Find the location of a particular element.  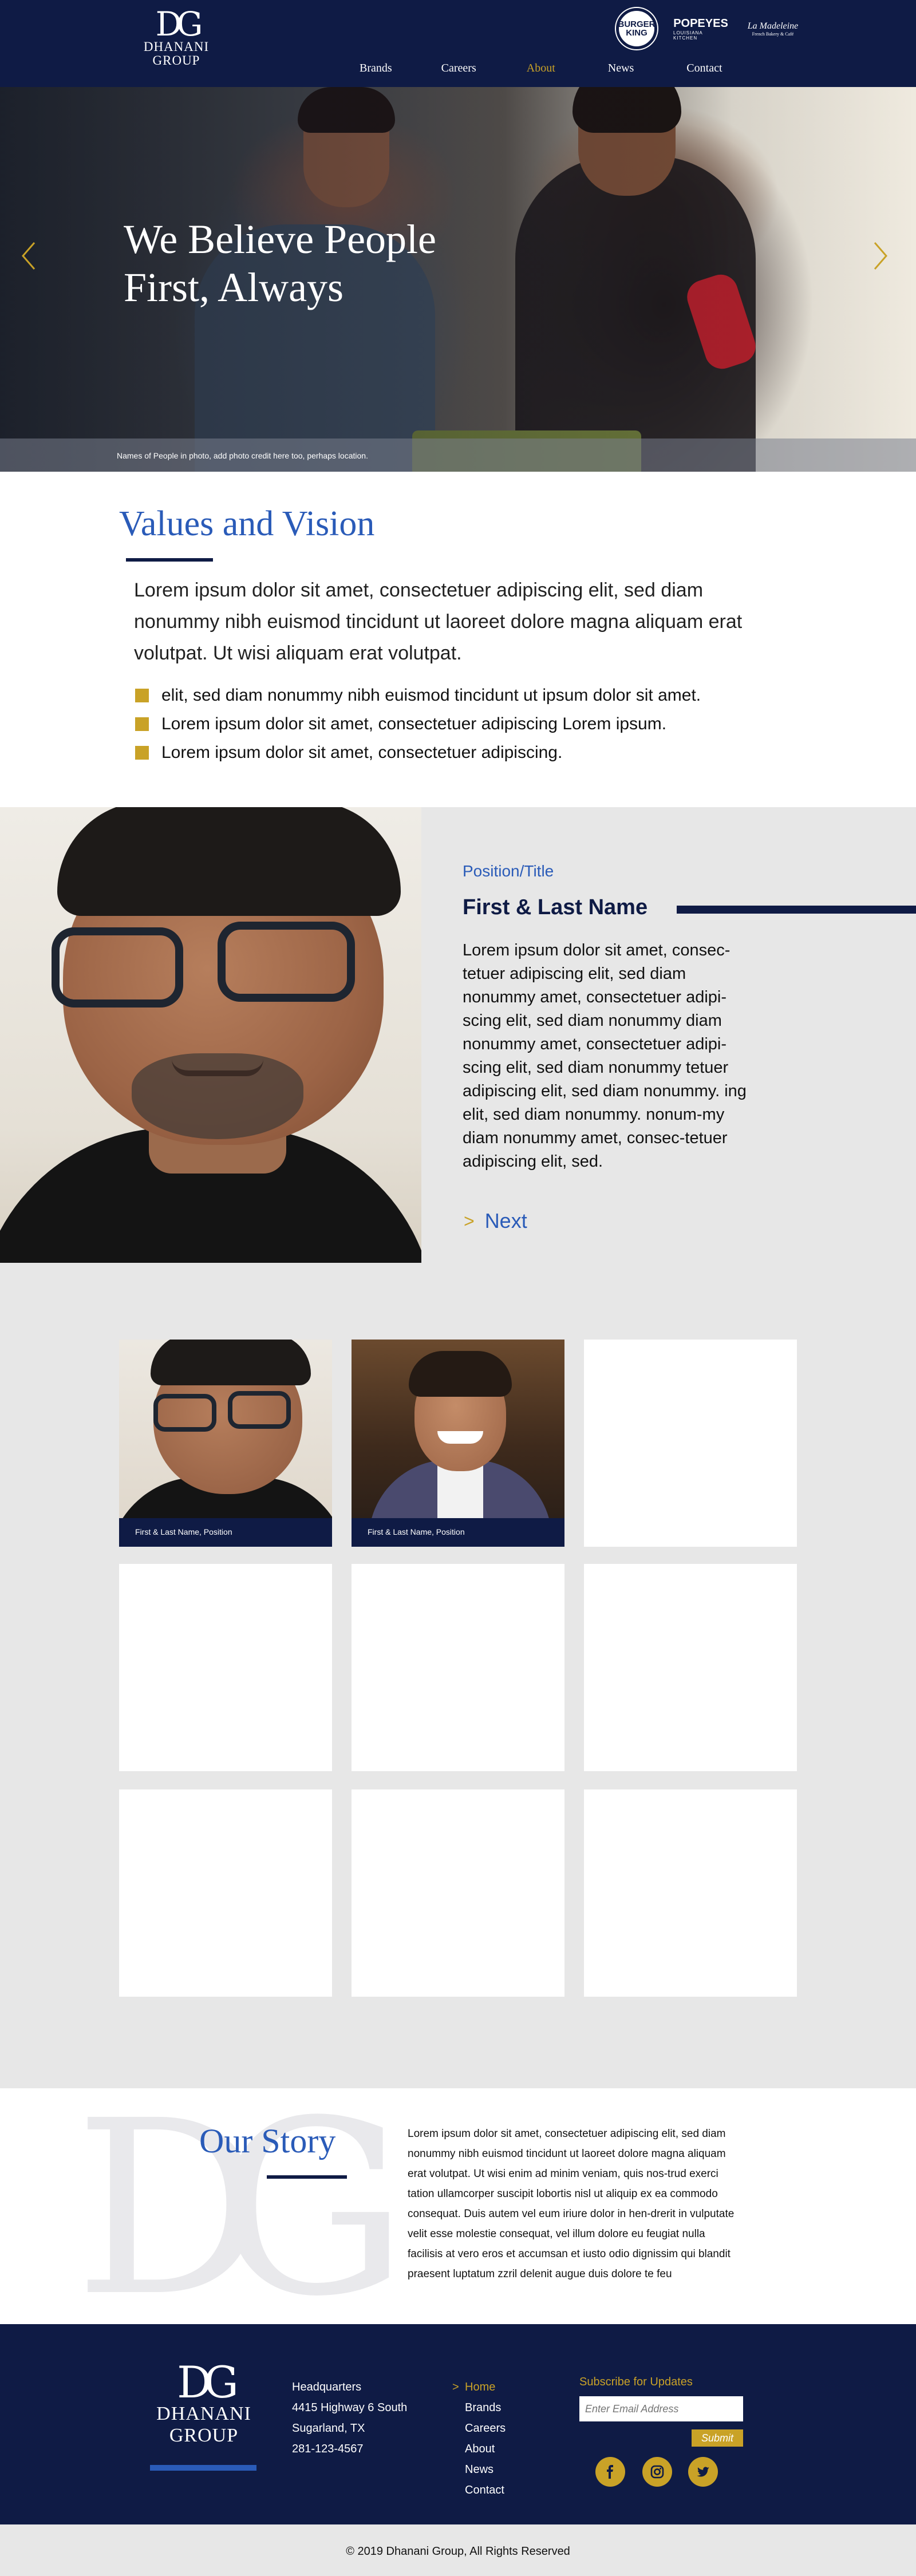

footer-nav-about: About is located at coordinates (479, 2449).